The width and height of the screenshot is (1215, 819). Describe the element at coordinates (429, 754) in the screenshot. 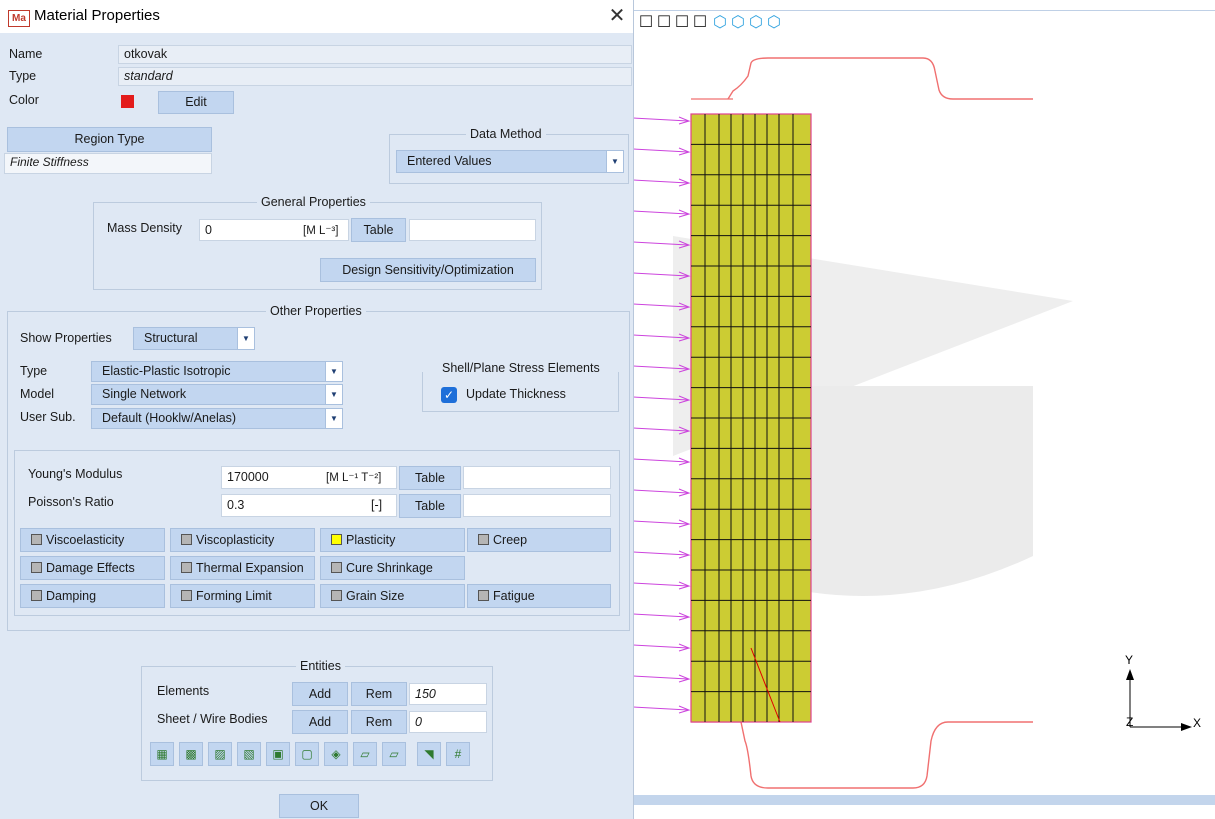

I see `select-cursor-icon: ◥` at that location.